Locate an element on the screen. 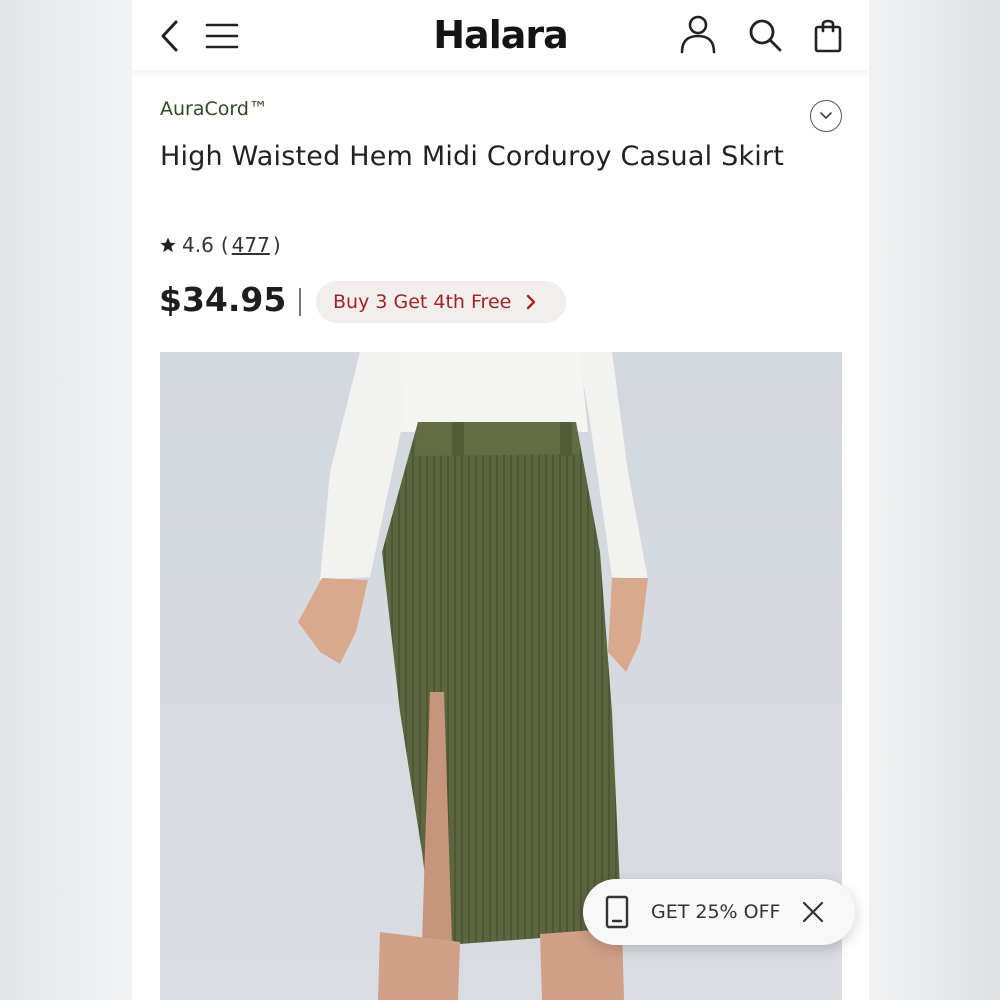 This screenshot has width=1000, height=1000. rating-value: 4.6 is located at coordinates (198, 245).